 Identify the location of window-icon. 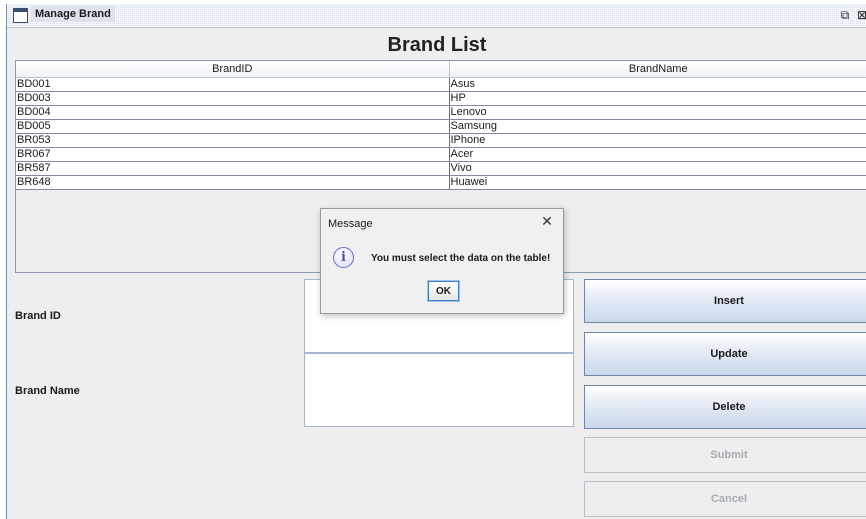
(20, 15).